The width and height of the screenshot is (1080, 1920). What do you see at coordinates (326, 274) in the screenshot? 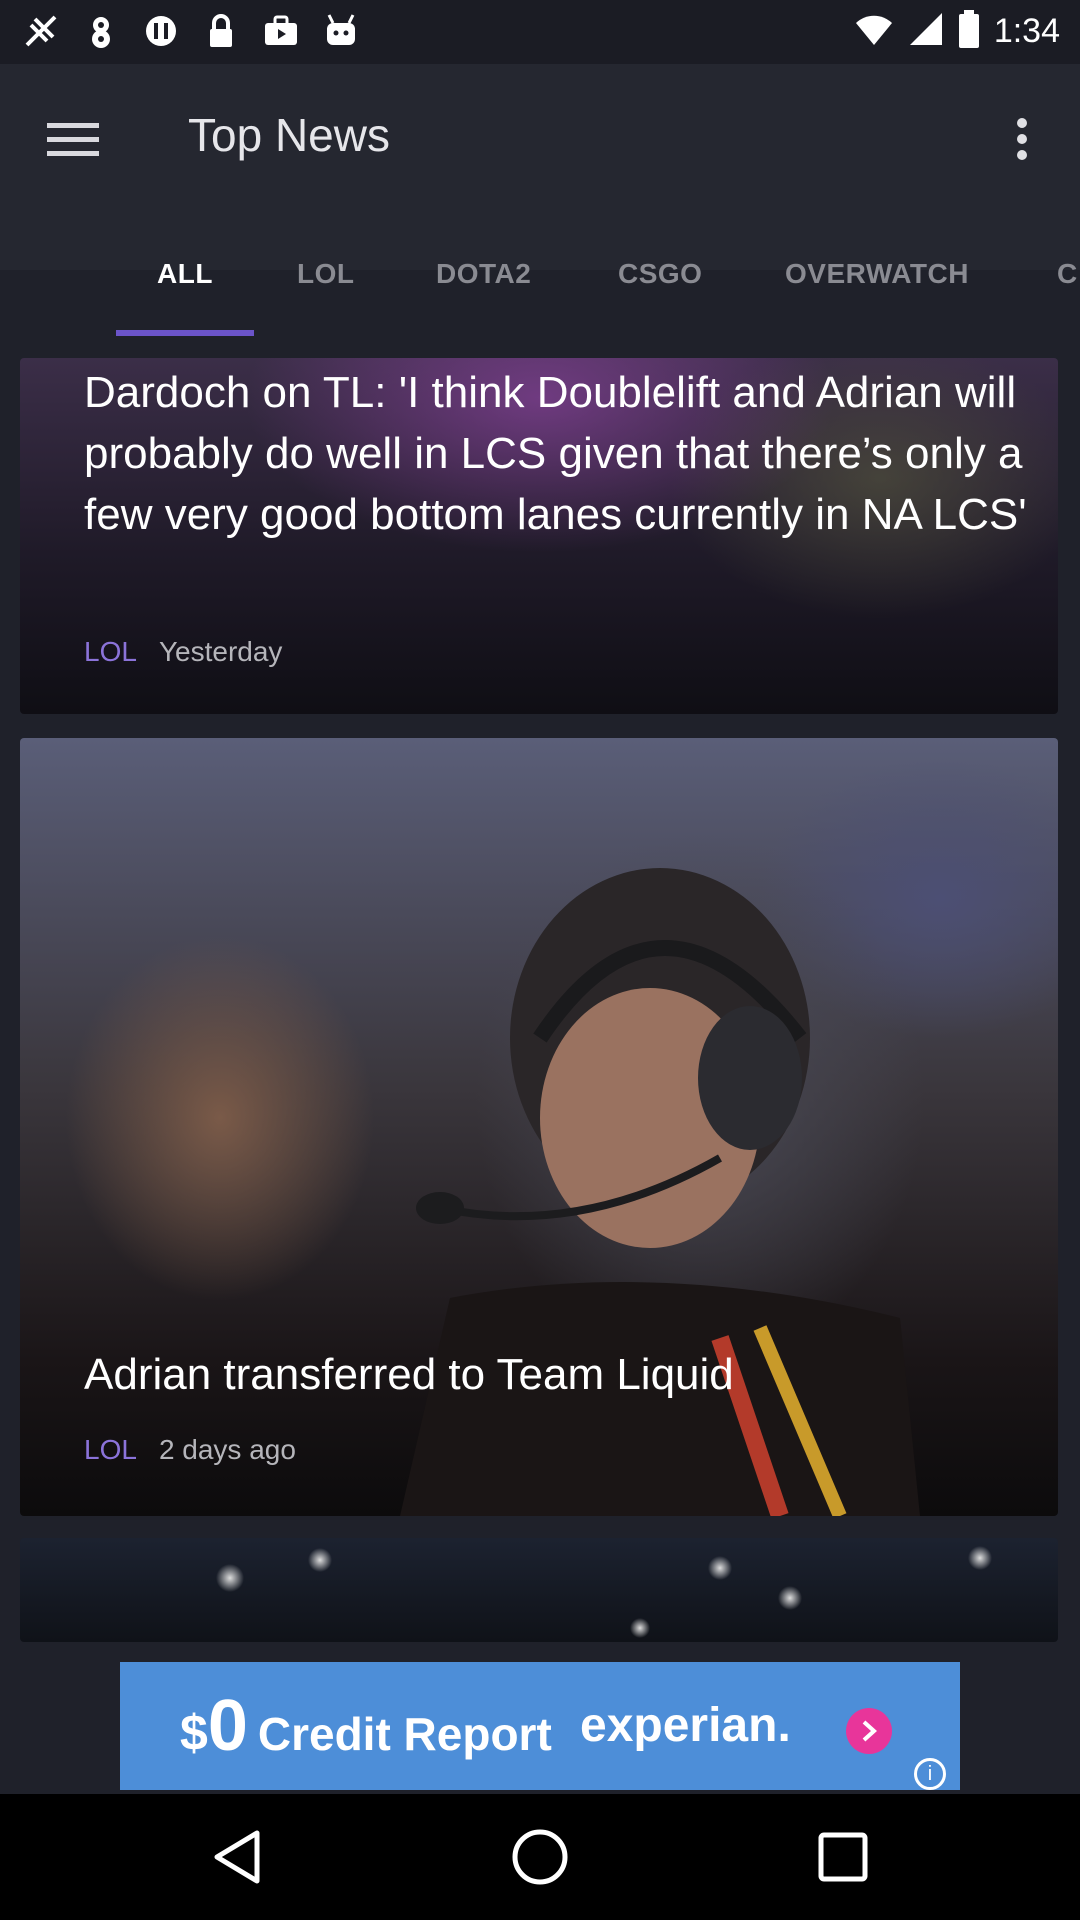
I see `tab-lol: LOL` at bounding box center [326, 274].